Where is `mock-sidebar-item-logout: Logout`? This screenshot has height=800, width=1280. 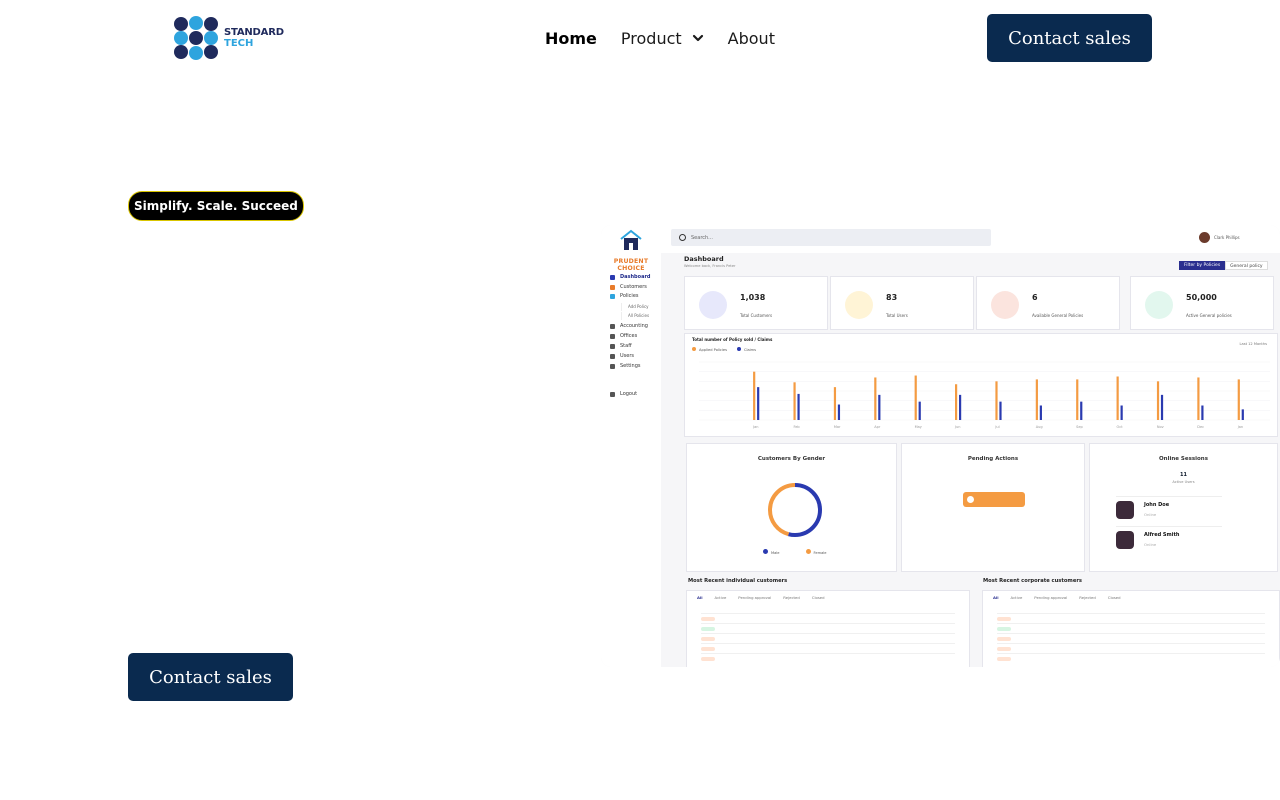
mock-sidebar-item-logout: Logout is located at coordinates (635, 394).